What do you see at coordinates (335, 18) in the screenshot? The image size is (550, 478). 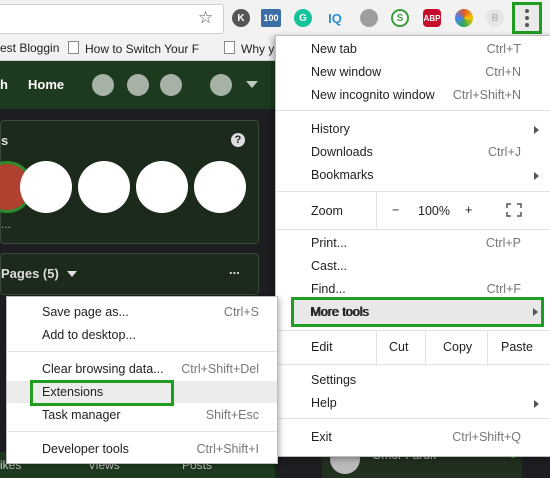 I see `extension-iq-icon: IQ` at bounding box center [335, 18].